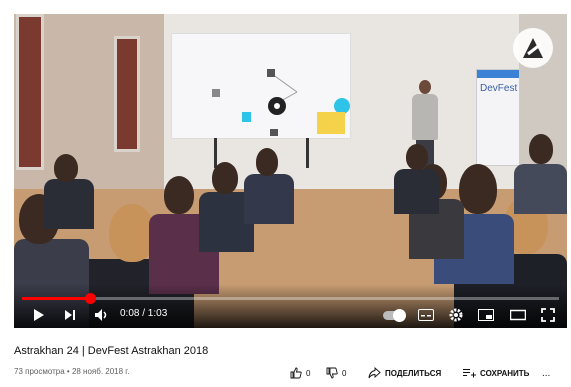 The image size is (571, 387). I want to click on miniplayer-icon, so click(486, 315).